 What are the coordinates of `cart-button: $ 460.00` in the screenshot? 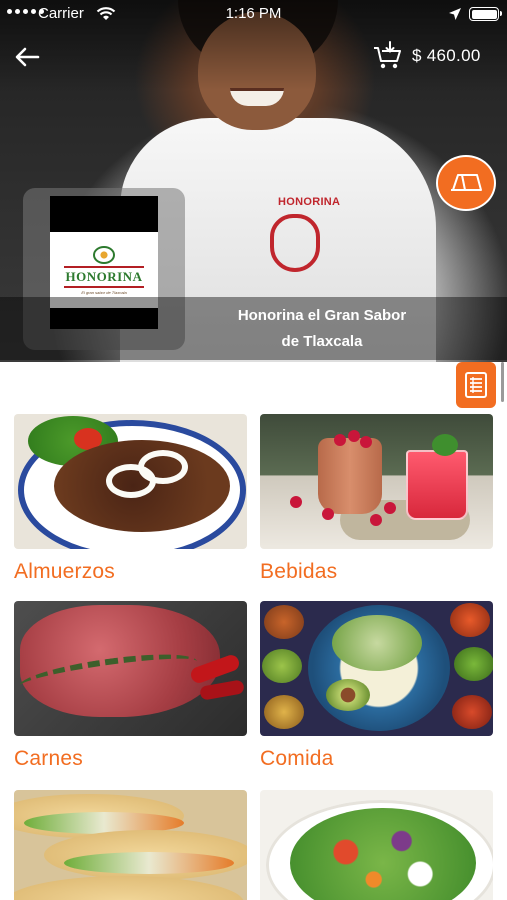 It's located at (426, 56).